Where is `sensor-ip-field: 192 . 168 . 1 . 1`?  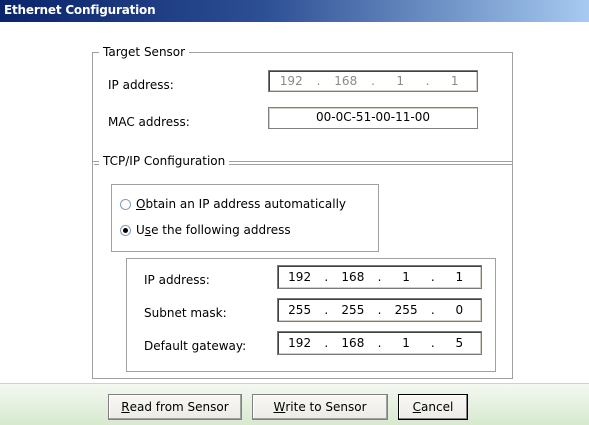 sensor-ip-field: 192 . 168 . 1 . 1 is located at coordinates (373, 81).